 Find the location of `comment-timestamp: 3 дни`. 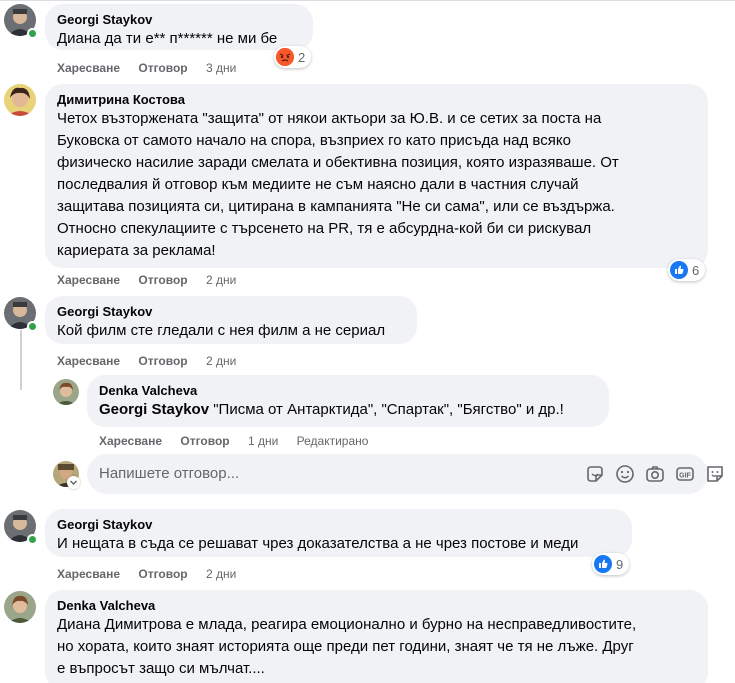

comment-timestamp: 3 дни is located at coordinates (221, 68).